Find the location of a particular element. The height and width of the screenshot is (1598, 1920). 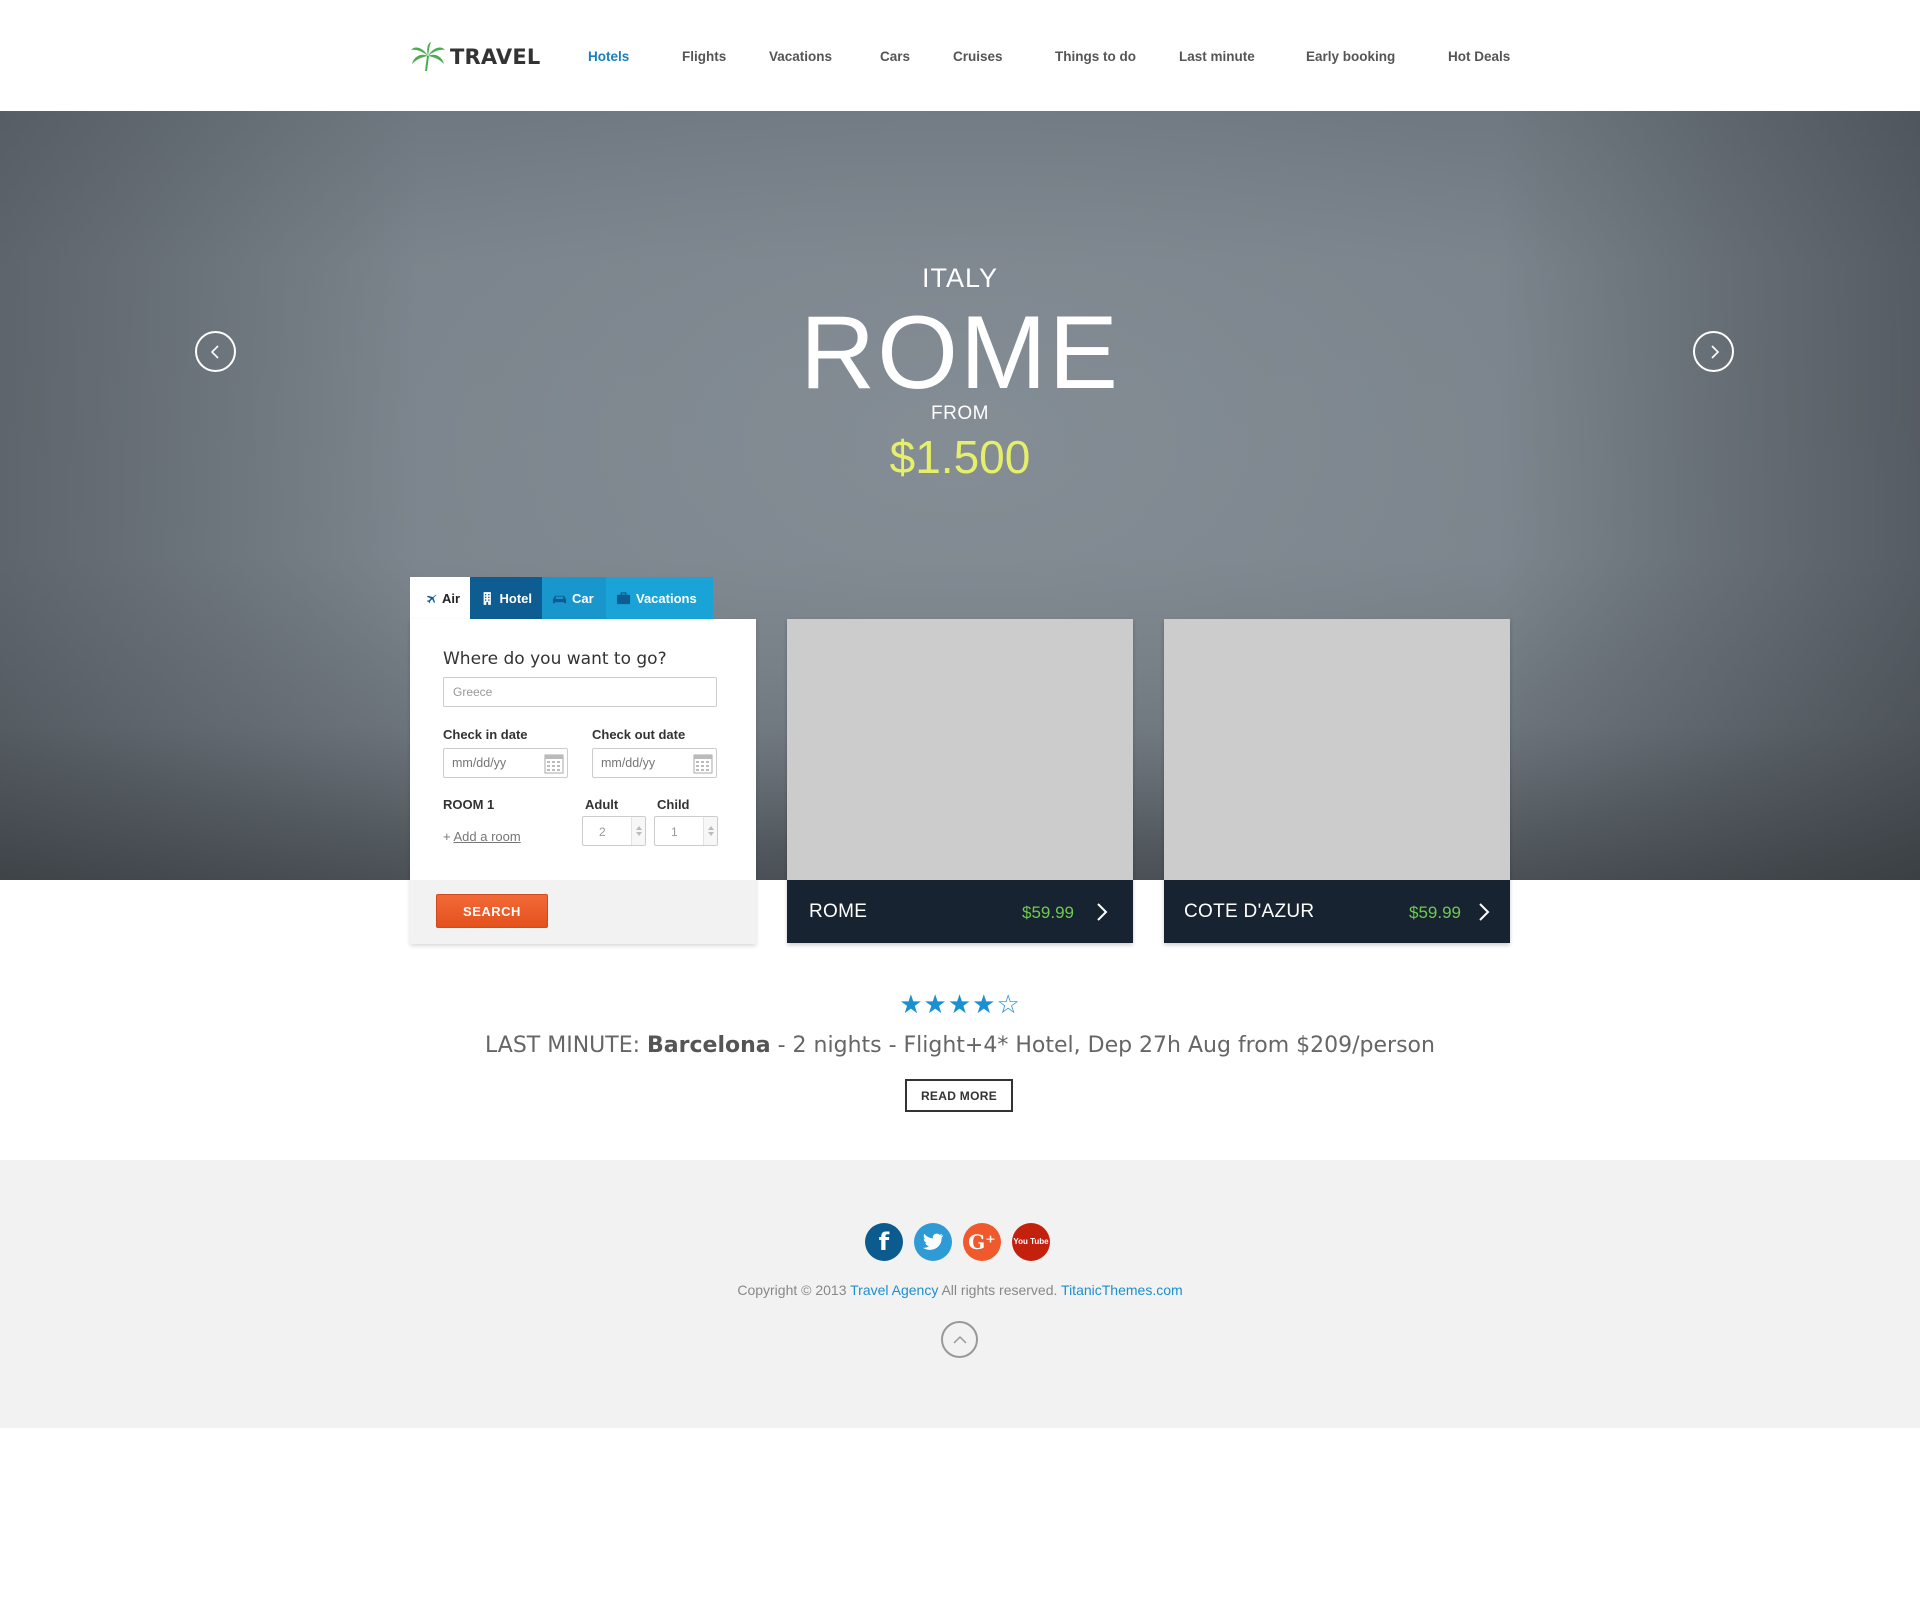

twitter-bird-icon is located at coordinates (932, 1241).